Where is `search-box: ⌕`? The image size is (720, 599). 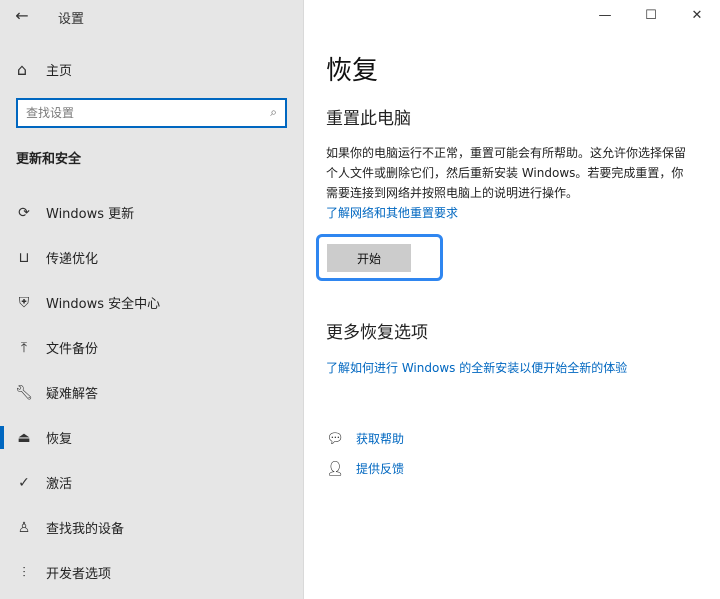
search-box: ⌕ is located at coordinates (151, 113).